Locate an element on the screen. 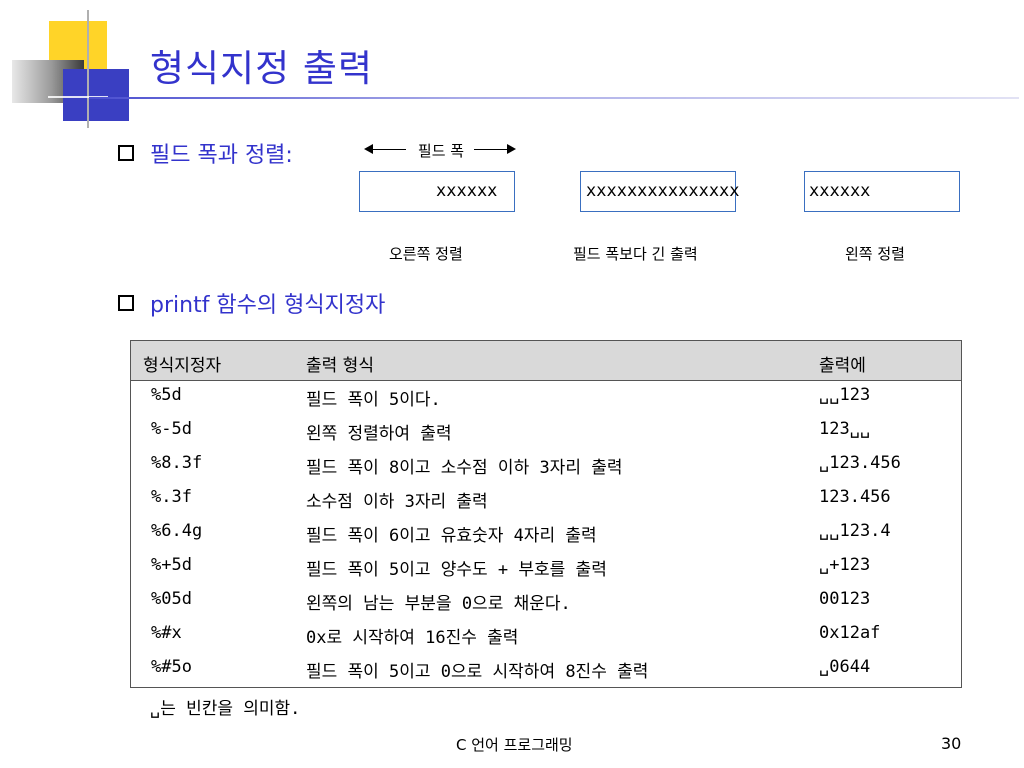 Image resolution: width=1024 pixels, height=768 pixels. right-arrow-icon is located at coordinates (511, 149).